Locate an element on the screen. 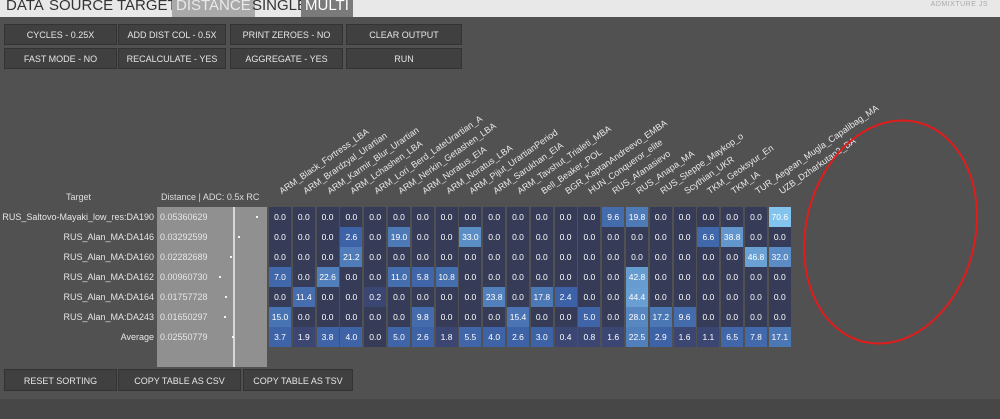  table-cell: 21.2 is located at coordinates (351, 257).